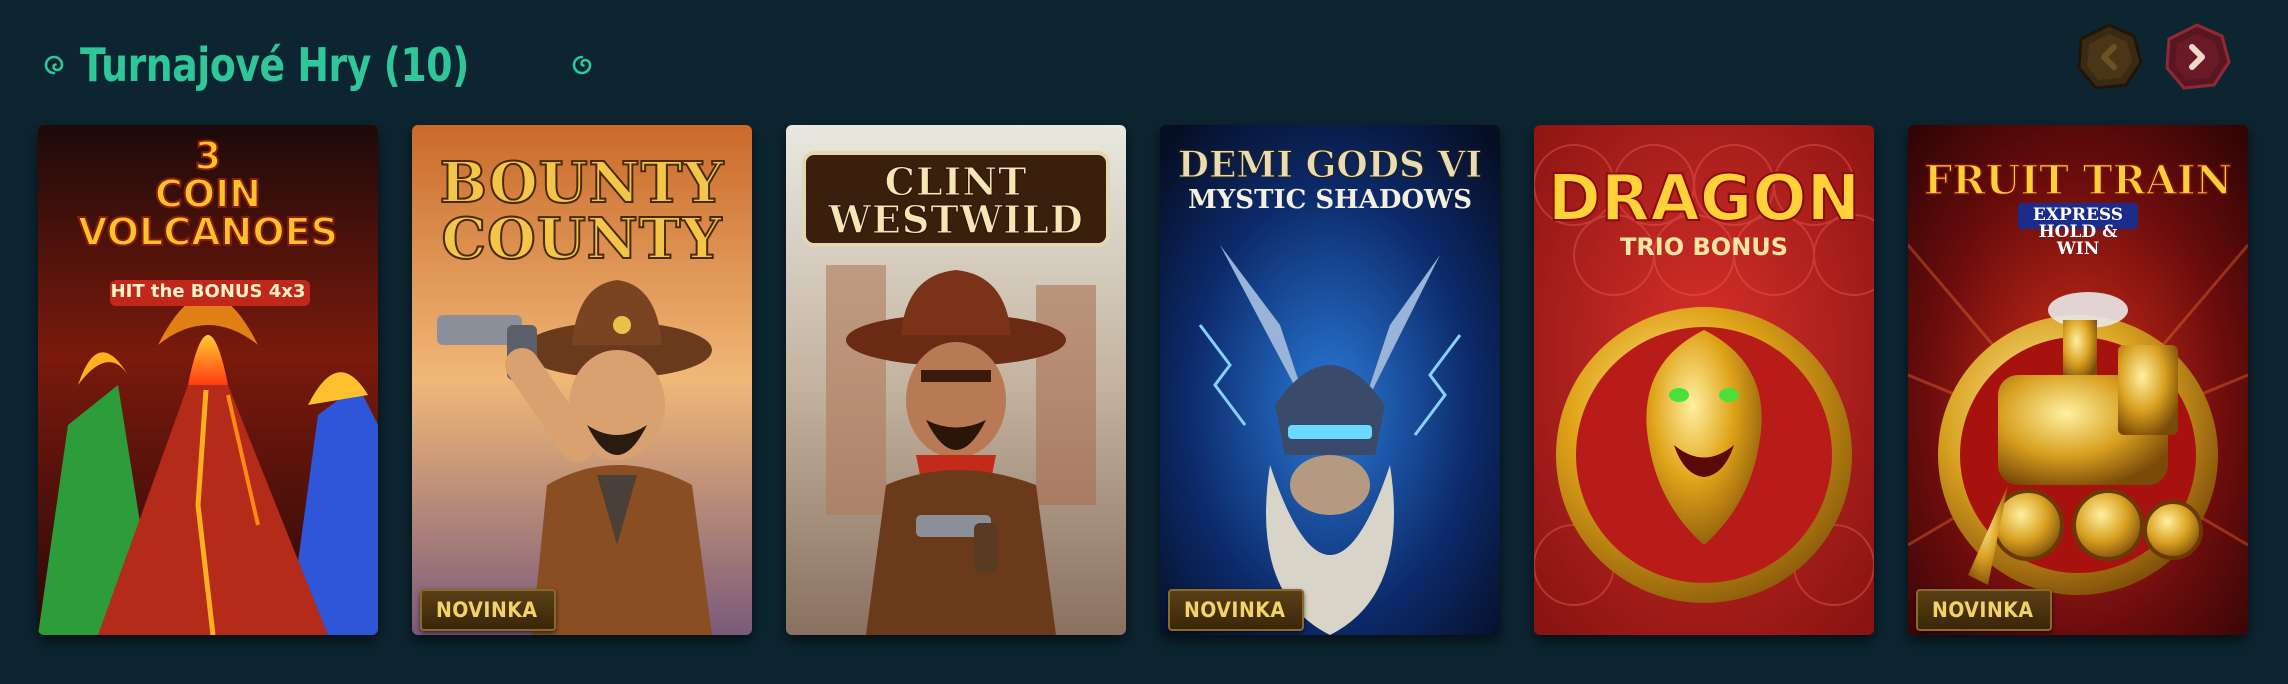 This screenshot has width=2288, height=684. What do you see at coordinates (956, 200) in the screenshot?
I see `game-title: CLINT WESTWILD` at bounding box center [956, 200].